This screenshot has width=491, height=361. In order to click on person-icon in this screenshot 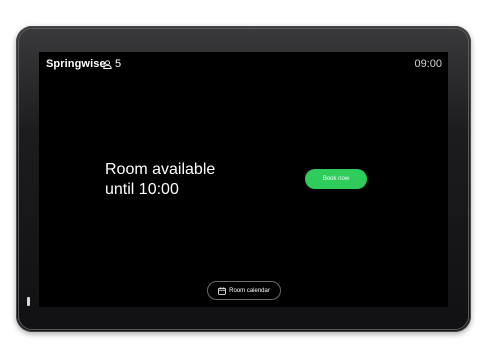, I will do `click(107, 64)`.